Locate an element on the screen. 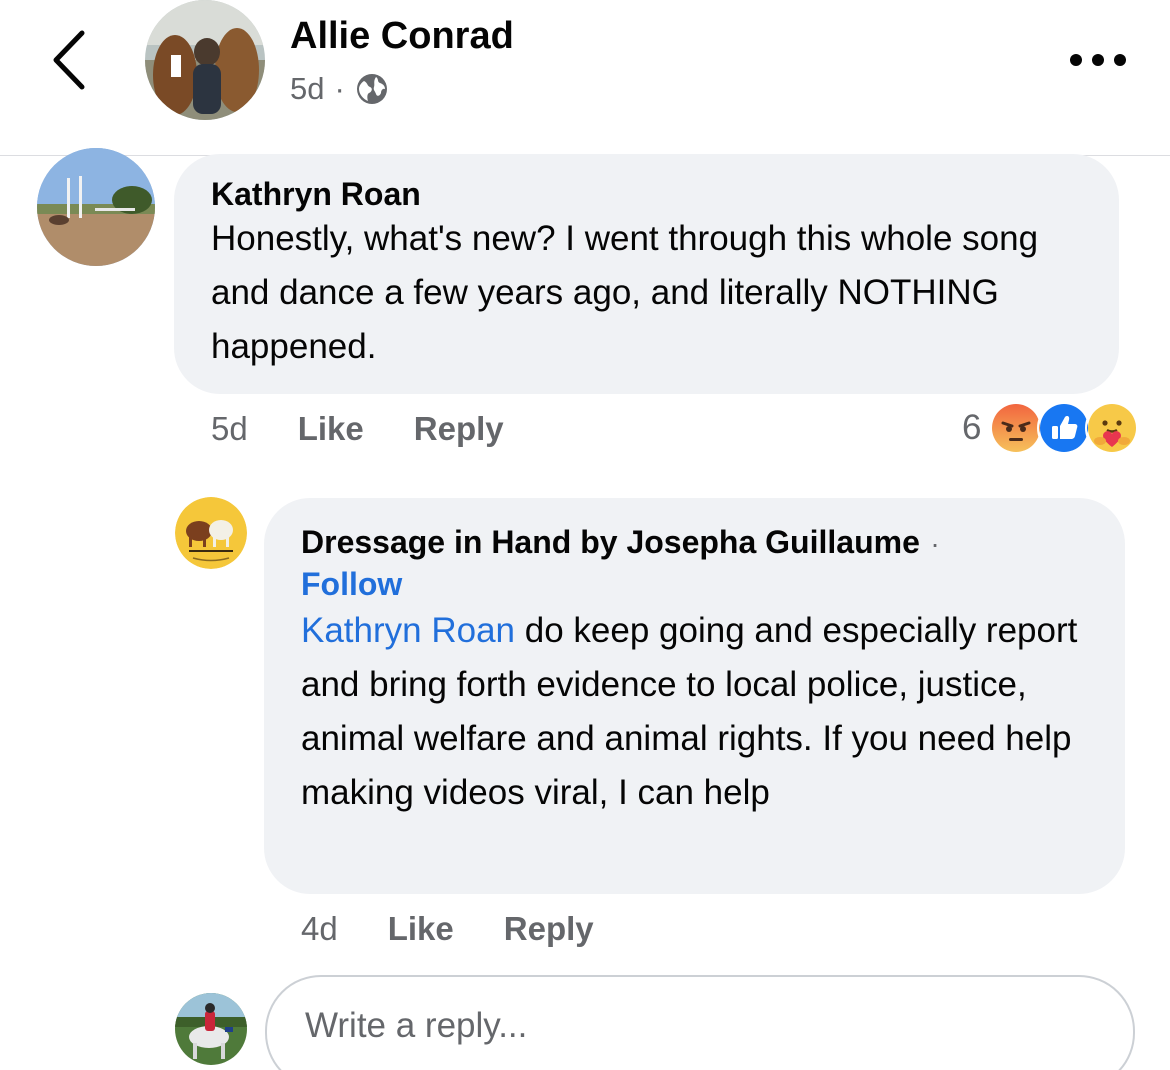  reply-author: Dressage in Hand by Josepha Guillaume is located at coordinates (610, 542).